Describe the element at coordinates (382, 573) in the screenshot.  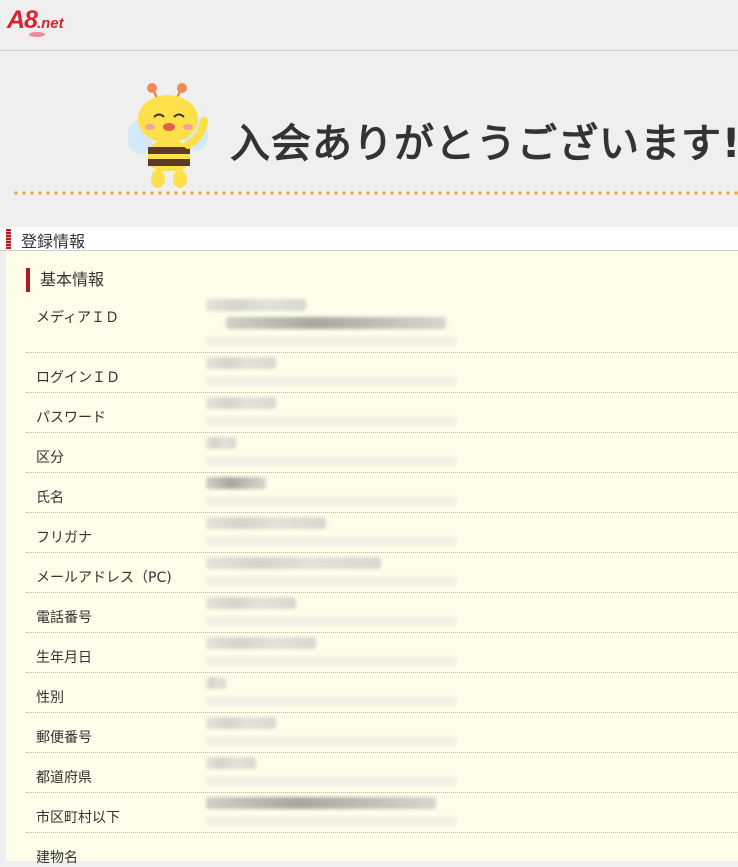
I see `info-row-email-pc: メールアドレス（PC)` at that location.